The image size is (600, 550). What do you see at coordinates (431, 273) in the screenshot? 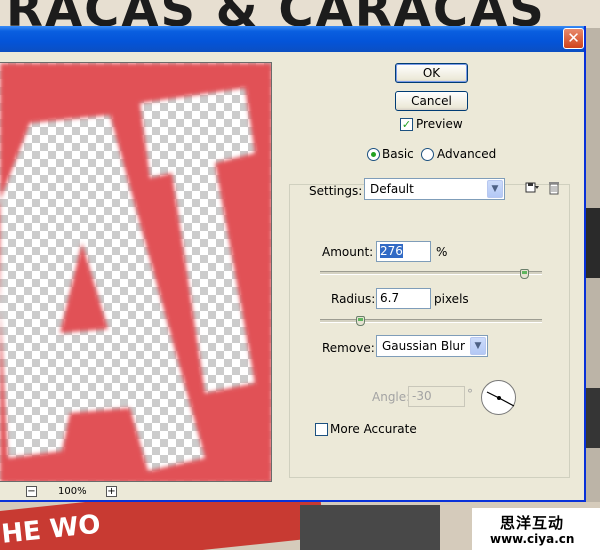
I see `amount-slider-track` at bounding box center [431, 273].